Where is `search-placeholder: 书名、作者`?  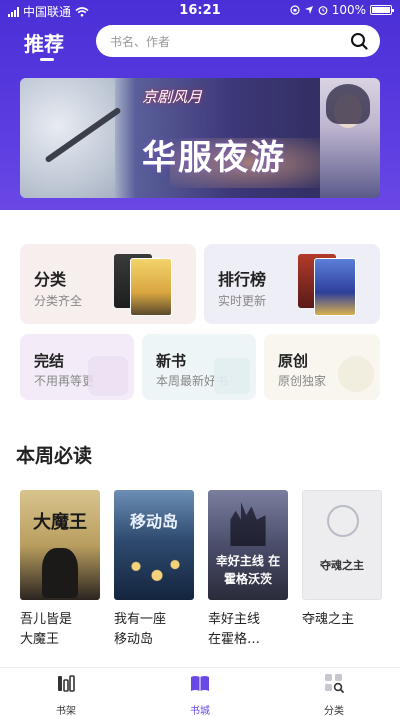 search-placeholder: 书名、作者 is located at coordinates (140, 42).